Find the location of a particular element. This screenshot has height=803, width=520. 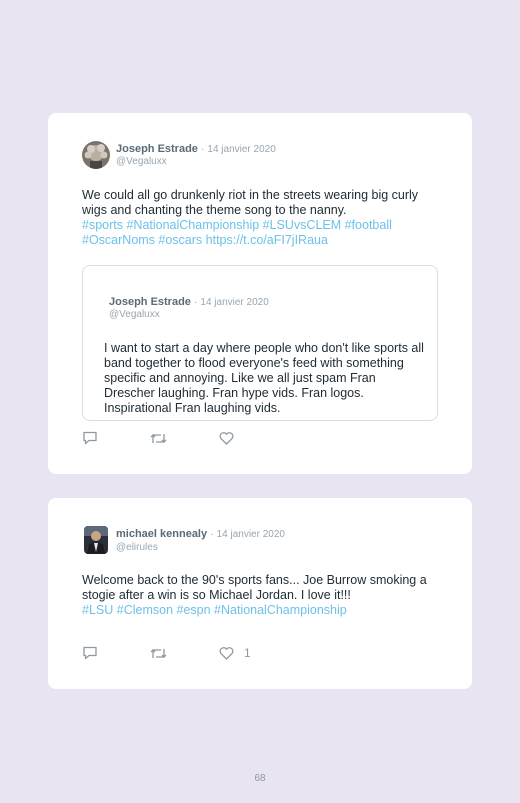

like-count: 1 is located at coordinates (247, 653).